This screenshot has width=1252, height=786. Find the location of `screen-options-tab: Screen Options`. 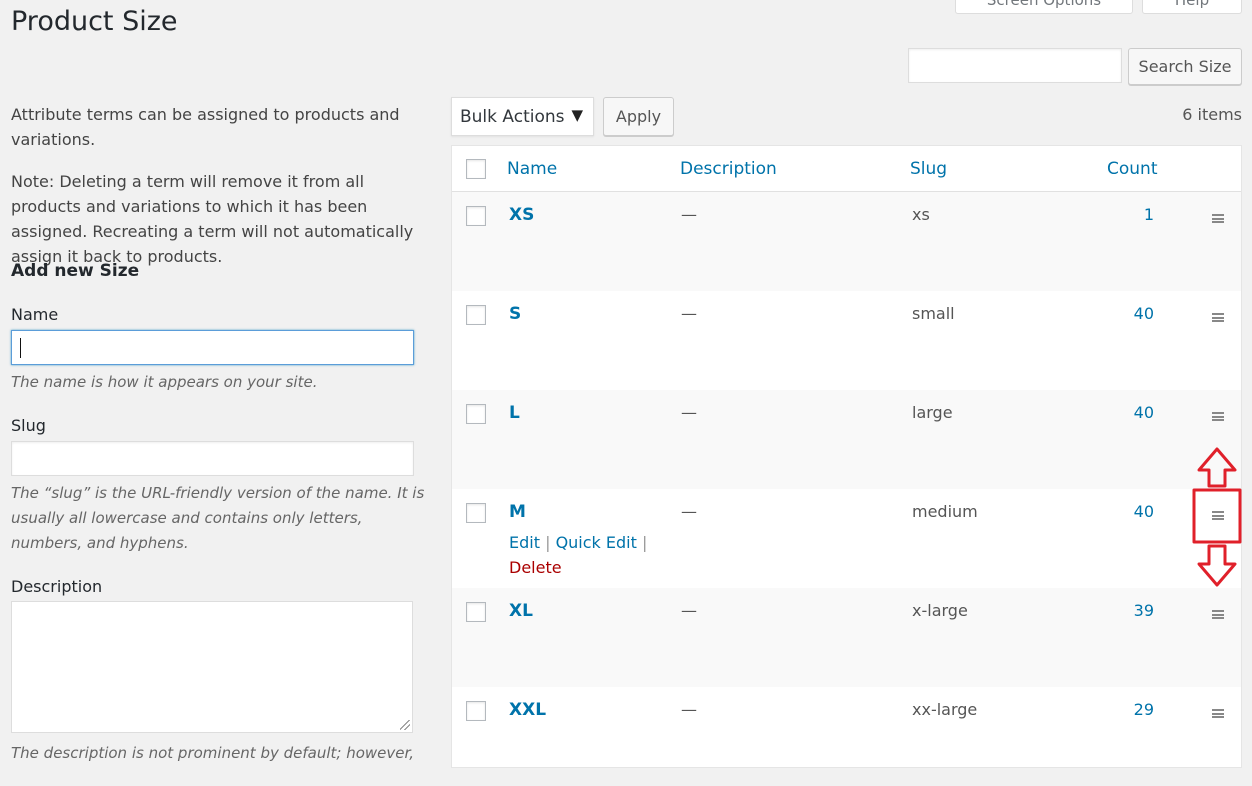

screen-options-tab: Screen Options is located at coordinates (1044, 7).